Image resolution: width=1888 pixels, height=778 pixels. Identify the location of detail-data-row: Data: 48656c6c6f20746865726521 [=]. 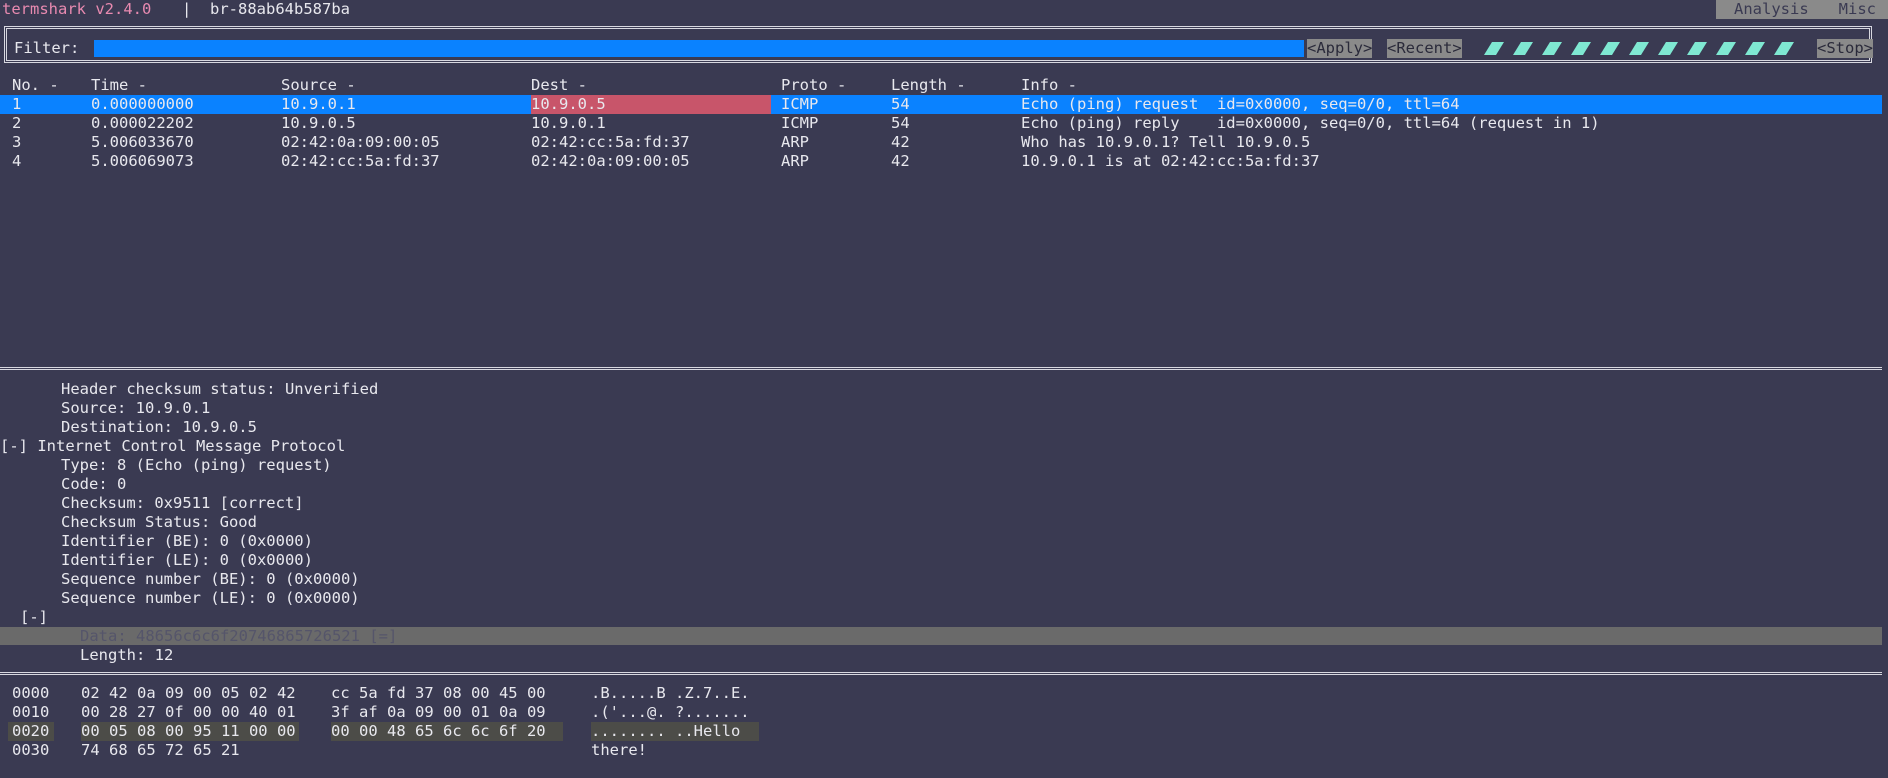
(941, 636).